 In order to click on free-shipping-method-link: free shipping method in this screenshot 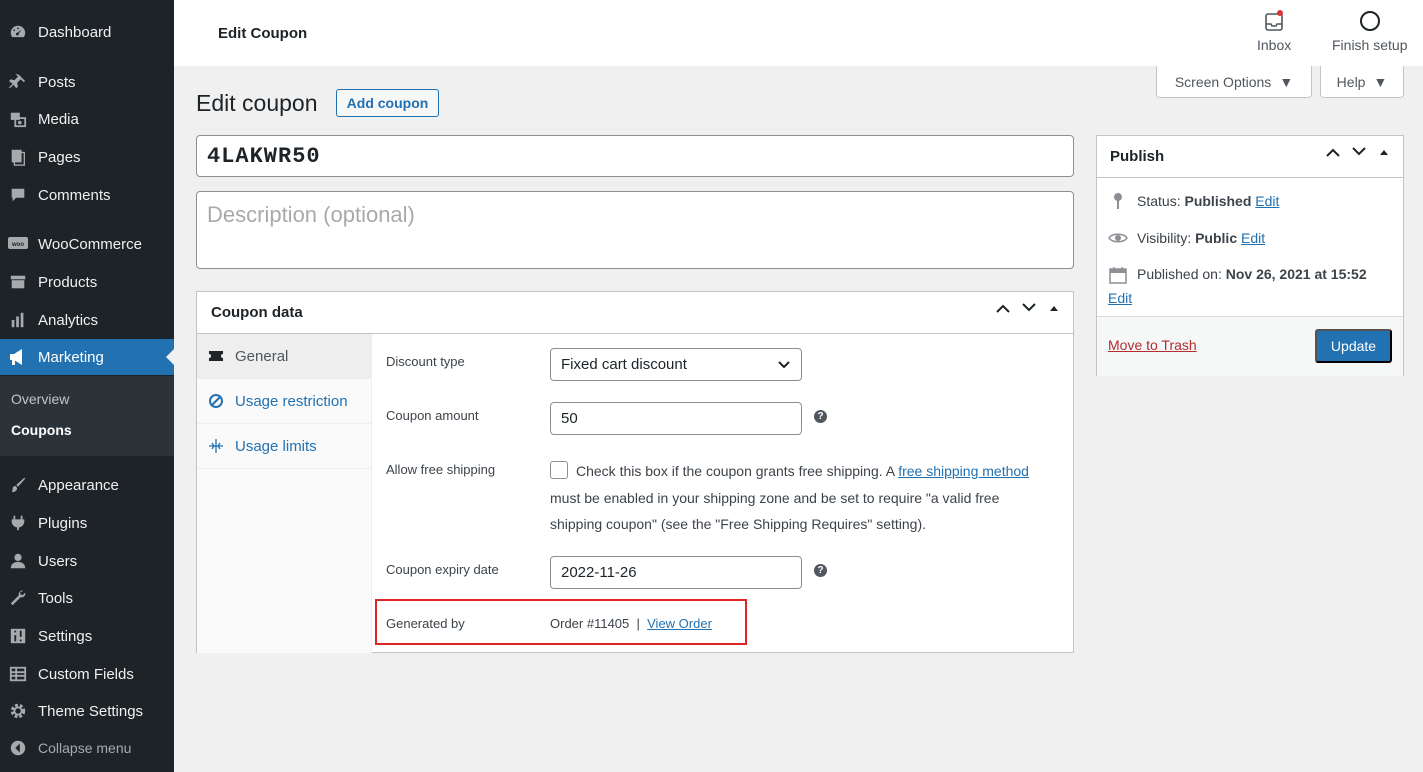, I will do `click(963, 471)`.